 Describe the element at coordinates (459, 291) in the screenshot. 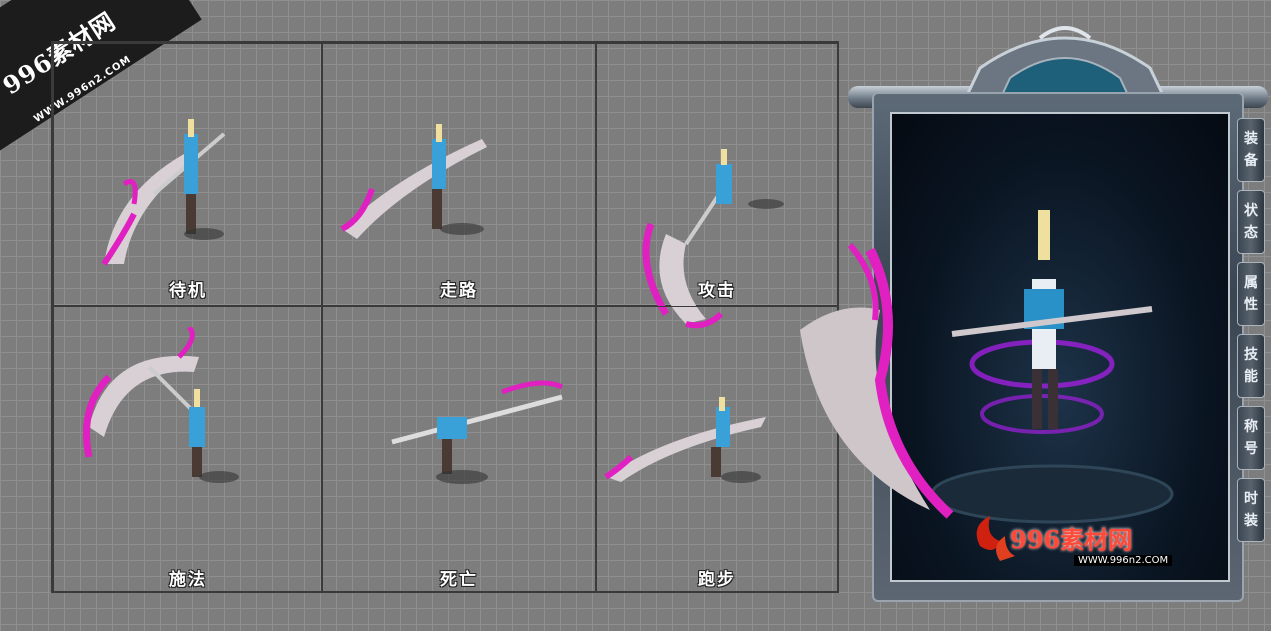

I see `frame-label-walk: 走路` at that location.